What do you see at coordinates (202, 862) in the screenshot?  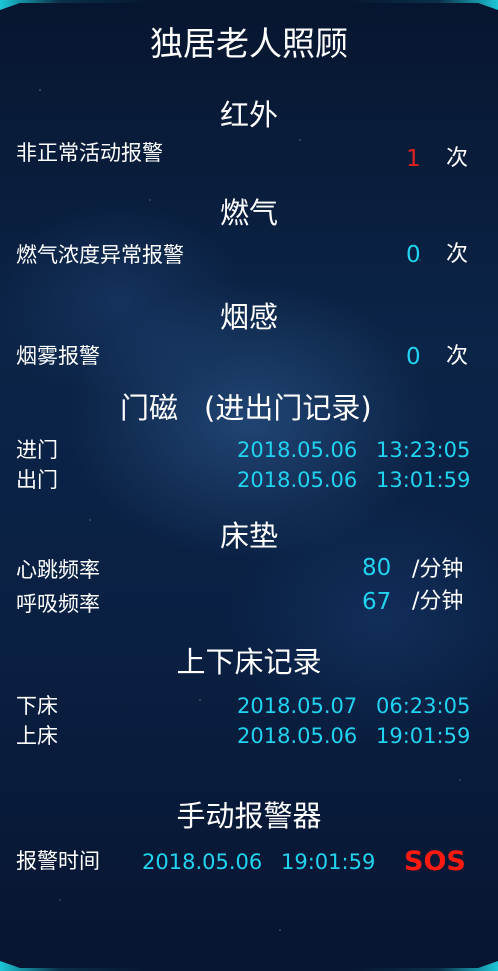 I see `alarm-date: 2018.05.06` at bounding box center [202, 862].